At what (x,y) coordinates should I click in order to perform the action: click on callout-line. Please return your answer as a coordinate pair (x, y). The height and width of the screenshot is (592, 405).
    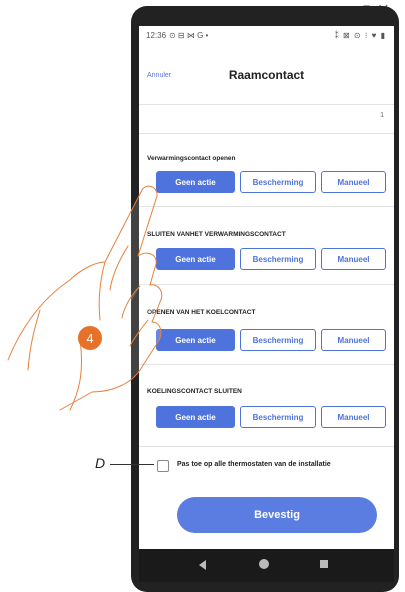
    Looking at the image, I should click on (132, 464).